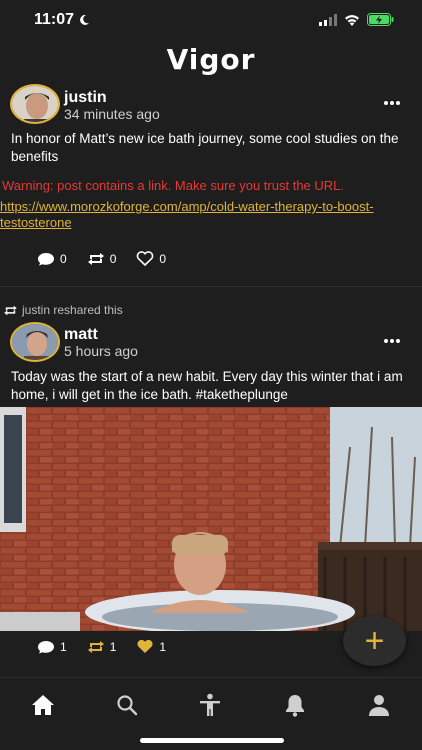 This screenshot has height=750, width=422. What do you see at coordinates (95, 646) in the screenshot?
I see `reshare-icon-active` at bounding box center [95, 646].